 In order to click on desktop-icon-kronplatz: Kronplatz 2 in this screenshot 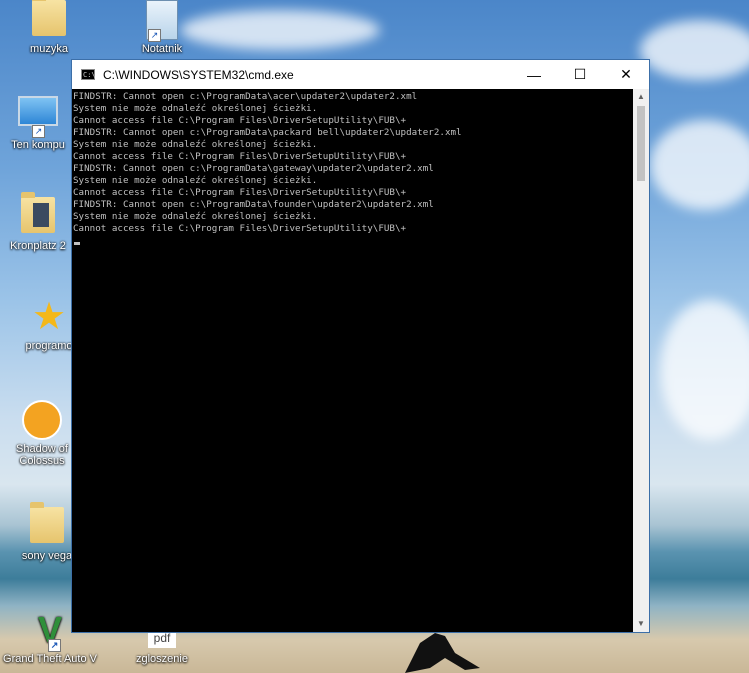, I will do `click(38, 222)`.